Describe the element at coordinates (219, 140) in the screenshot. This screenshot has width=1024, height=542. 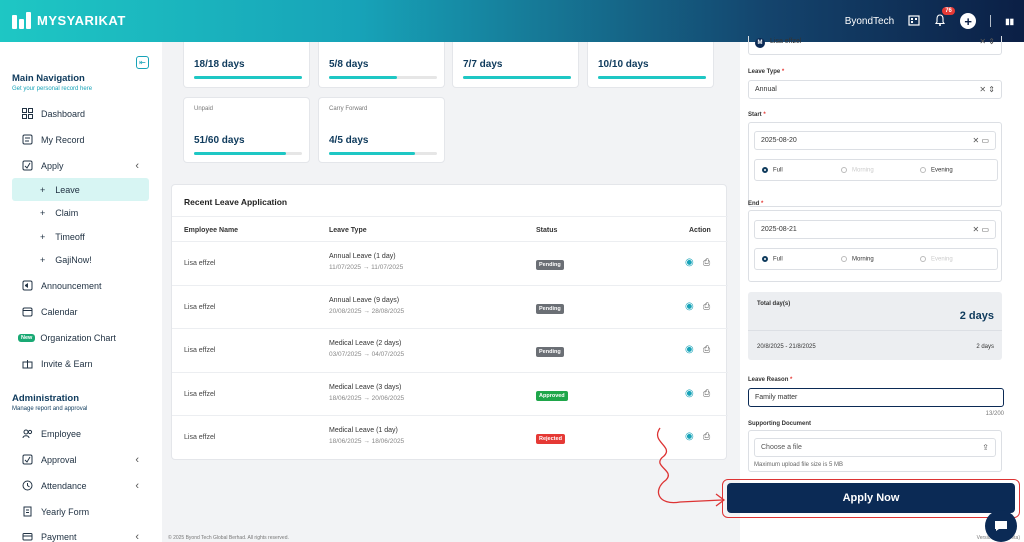
I see `balance-value: 51/60 days` at that location.